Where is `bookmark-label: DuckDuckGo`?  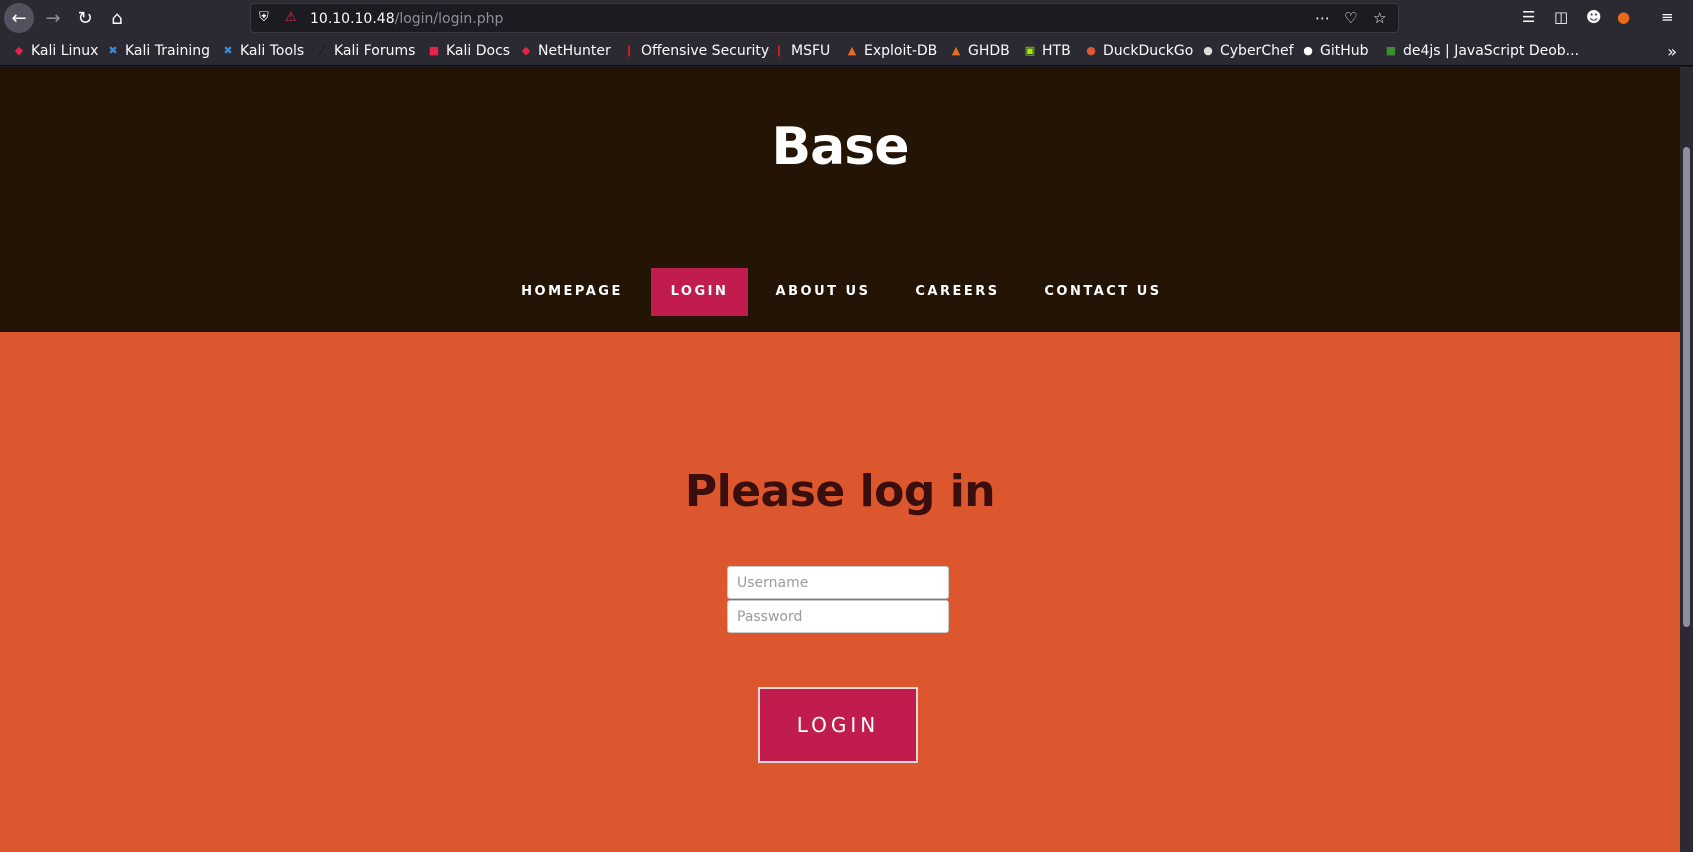
bookmark-label: DuckDuckGo is located at coordinates (1148, 51).